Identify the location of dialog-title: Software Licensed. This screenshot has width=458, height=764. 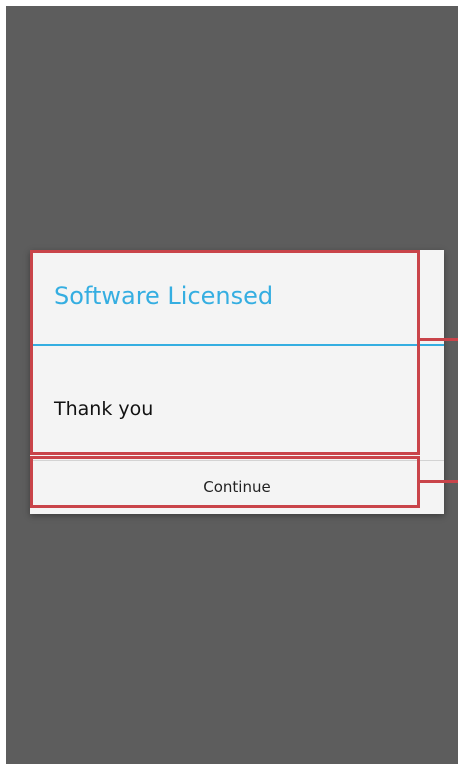
(164, 296).